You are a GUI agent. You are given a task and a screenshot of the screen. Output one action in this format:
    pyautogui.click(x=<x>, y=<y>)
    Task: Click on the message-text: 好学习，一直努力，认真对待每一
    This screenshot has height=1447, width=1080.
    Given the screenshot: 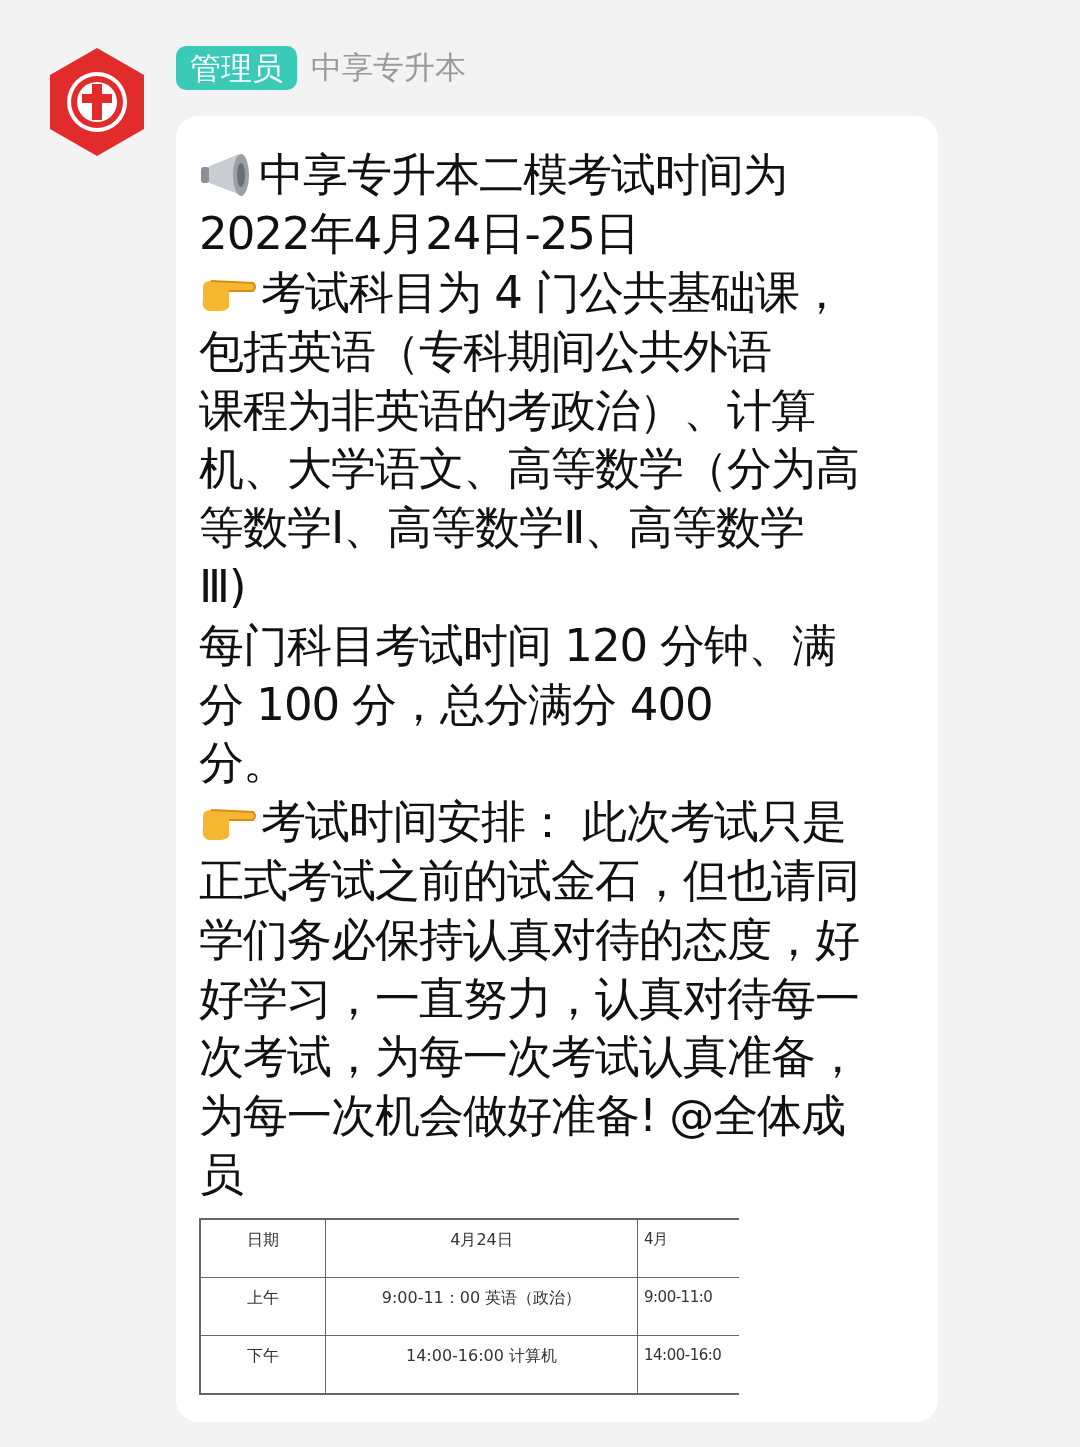 What is the action you would take?
    pyautogui.click(x=529, y=998)
    